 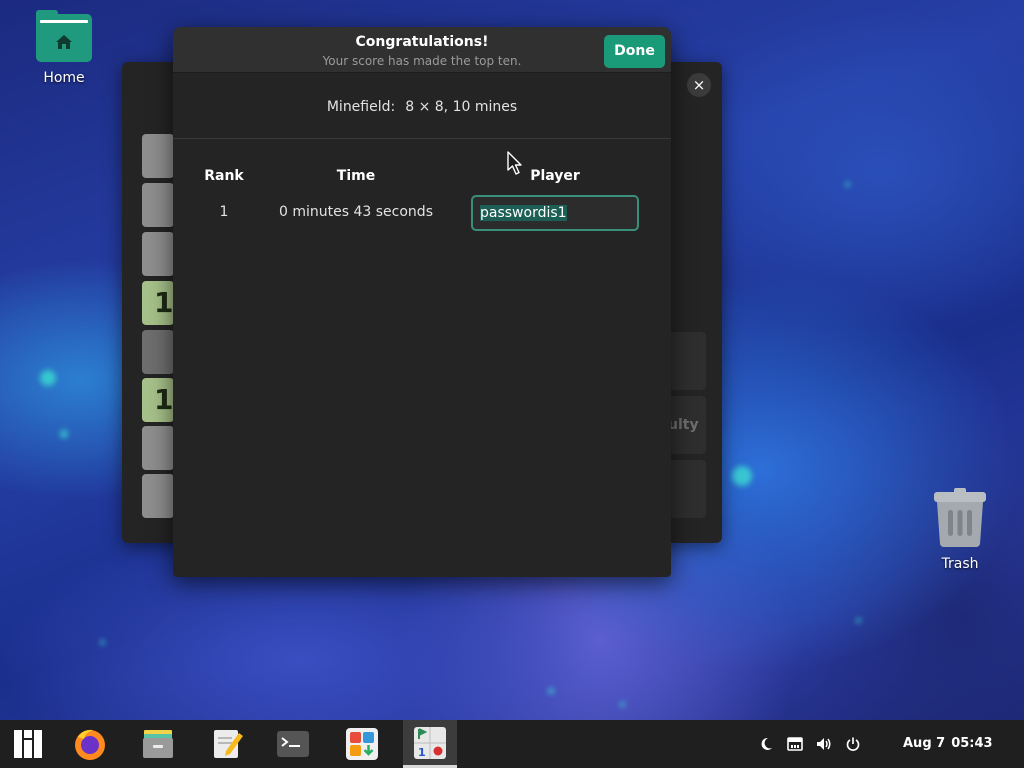 What do you see at coordinates (795, 744) in the screenshot?
I see `network-icon` at bounding box center [795, 744].